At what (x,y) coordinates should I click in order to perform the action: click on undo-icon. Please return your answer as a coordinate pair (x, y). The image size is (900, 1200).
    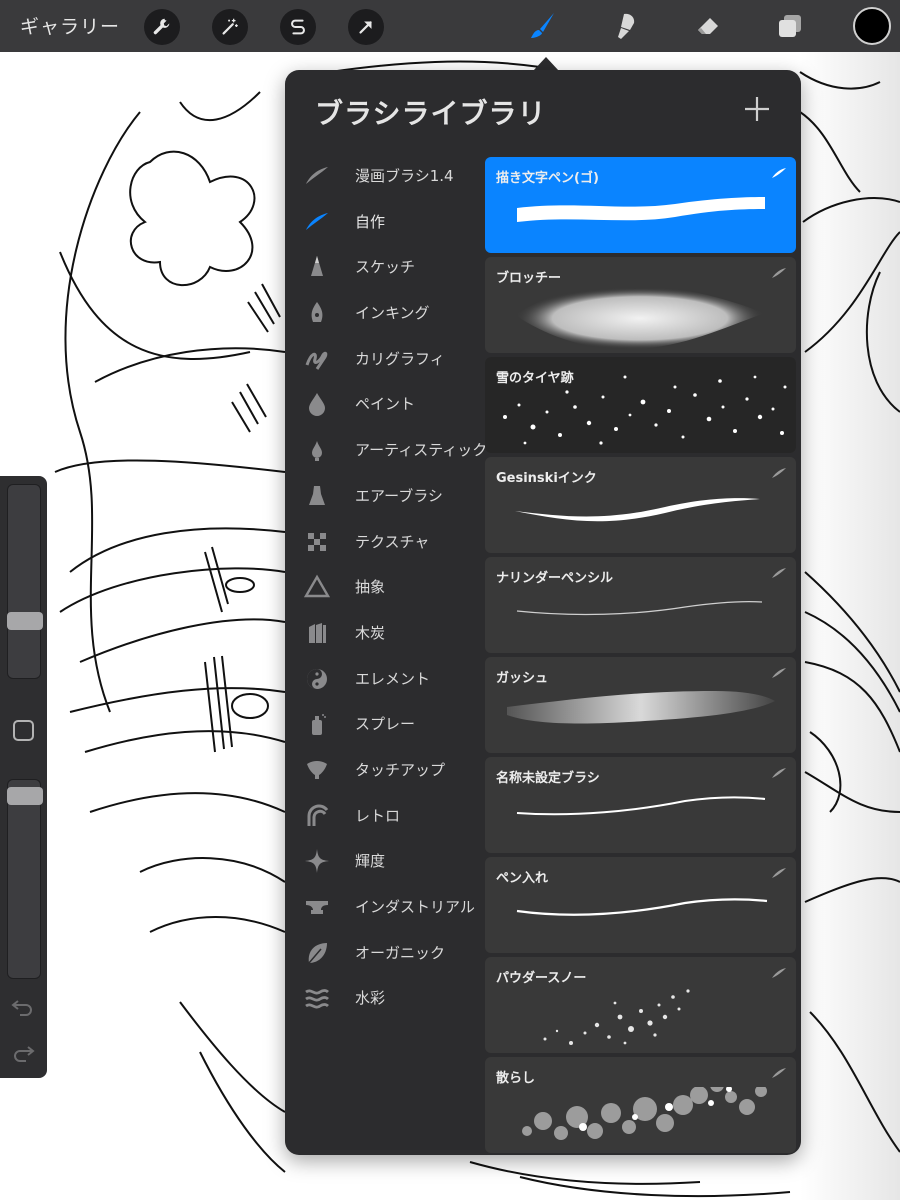
    Looking at the image, I should click on (23, 1007).